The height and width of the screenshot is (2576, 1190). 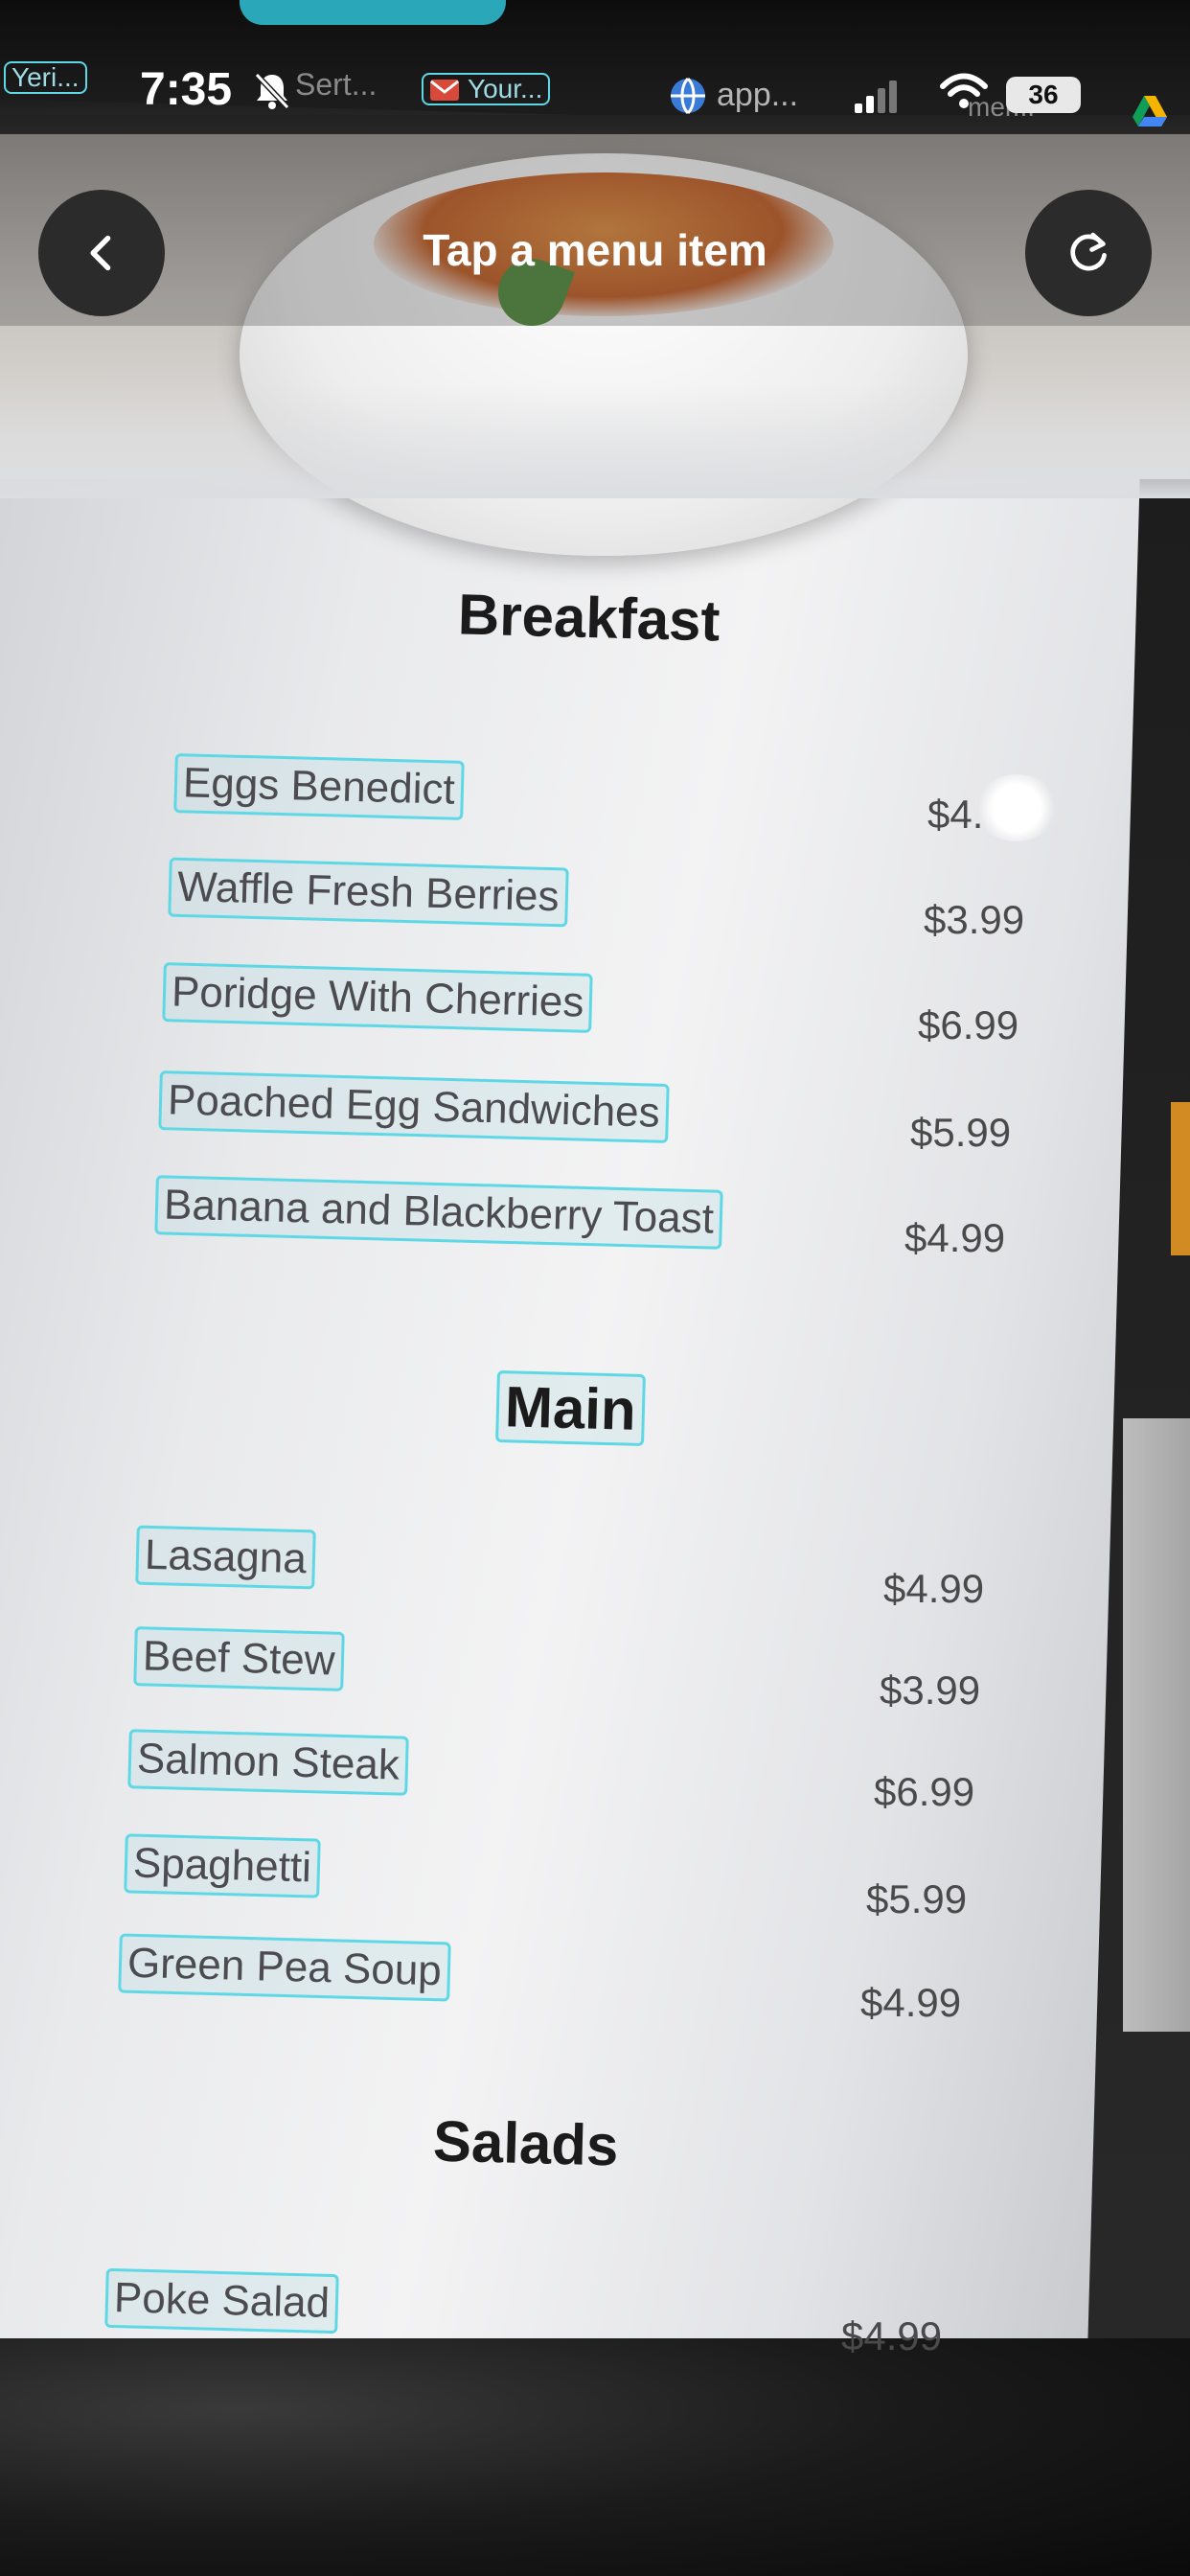 What do you see at coordinates (925, 1791) in the screenshot?
I see `price-salmon-steak: $6.99` at bounding box center [925, 1791].